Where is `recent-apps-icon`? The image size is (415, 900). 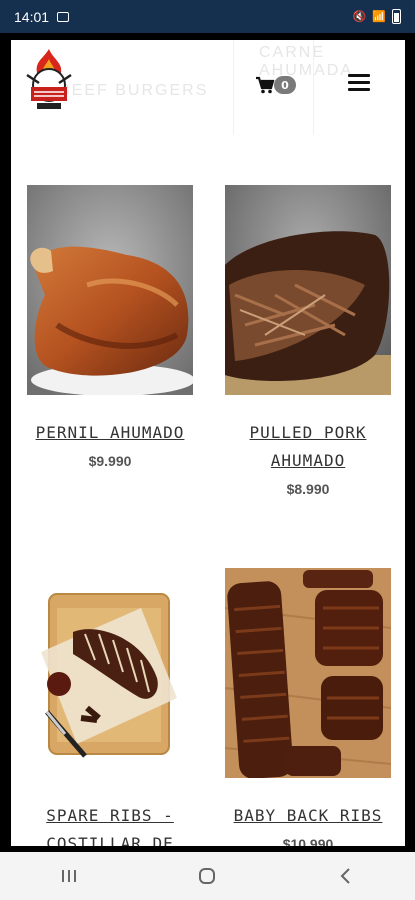 recent-apps-icon is located at coordinates (69, 876).